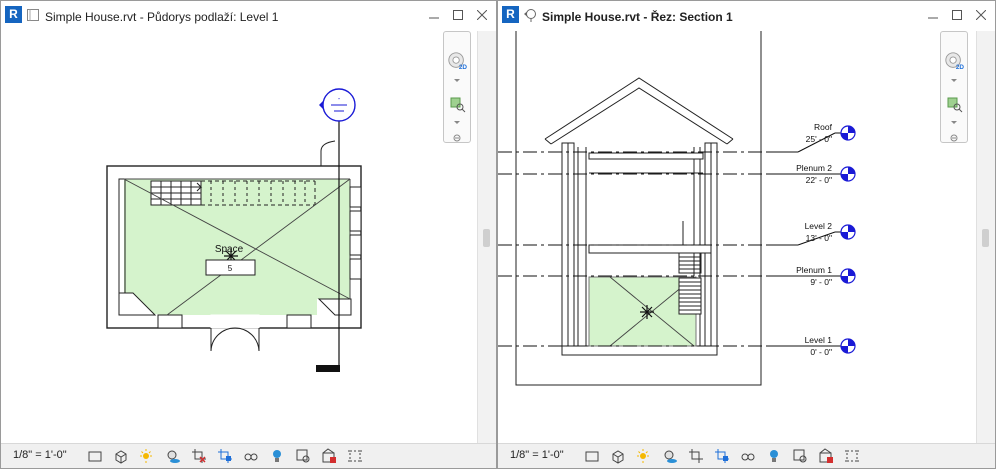 The image size is (996, 469). What do you see at coordinates (637, 17) in the screenshot?
I see `window-title: Simple House.rvt - Řez: Section 1` at bounding box center [637, 17].